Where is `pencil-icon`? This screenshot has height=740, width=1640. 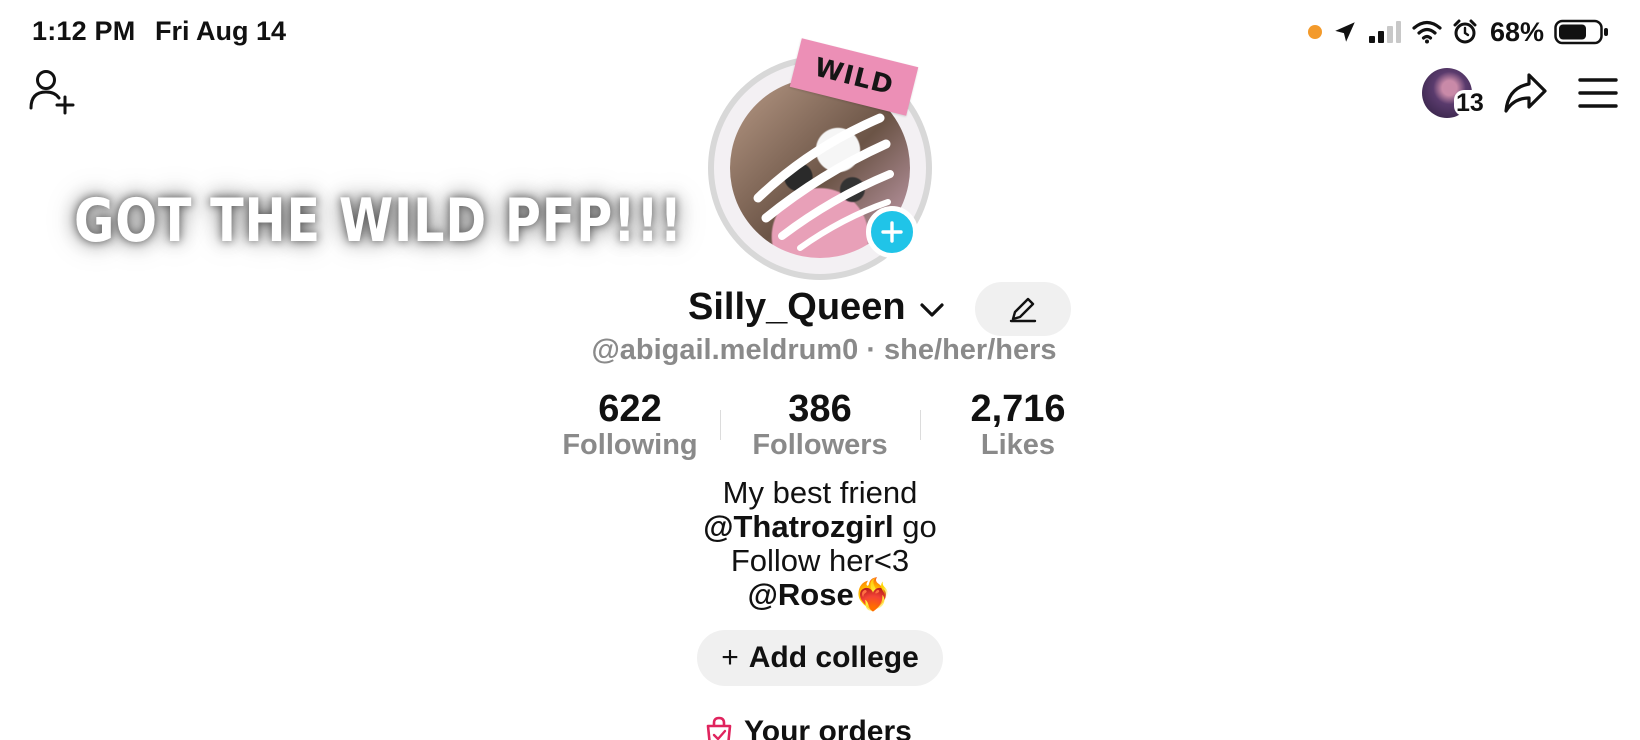
pencil-icon is located at coordinates (1023, 310).